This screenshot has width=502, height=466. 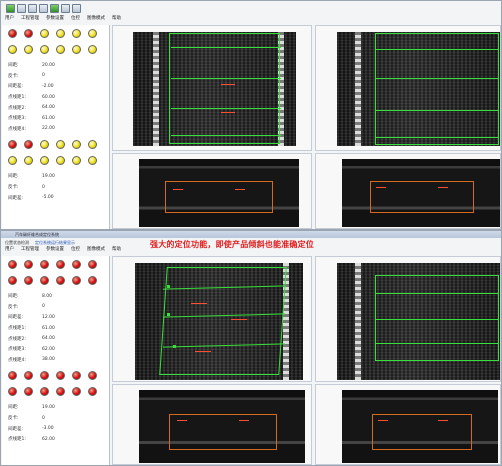 I want to click on settings-icon, so click(x=43, y=8).